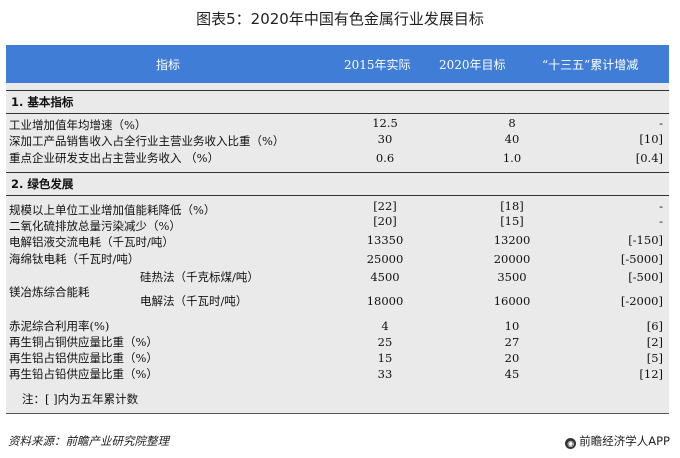 This screenshot has width=680, height=458. I want to click on value-cumulative: [-2000], so click(641, 301).